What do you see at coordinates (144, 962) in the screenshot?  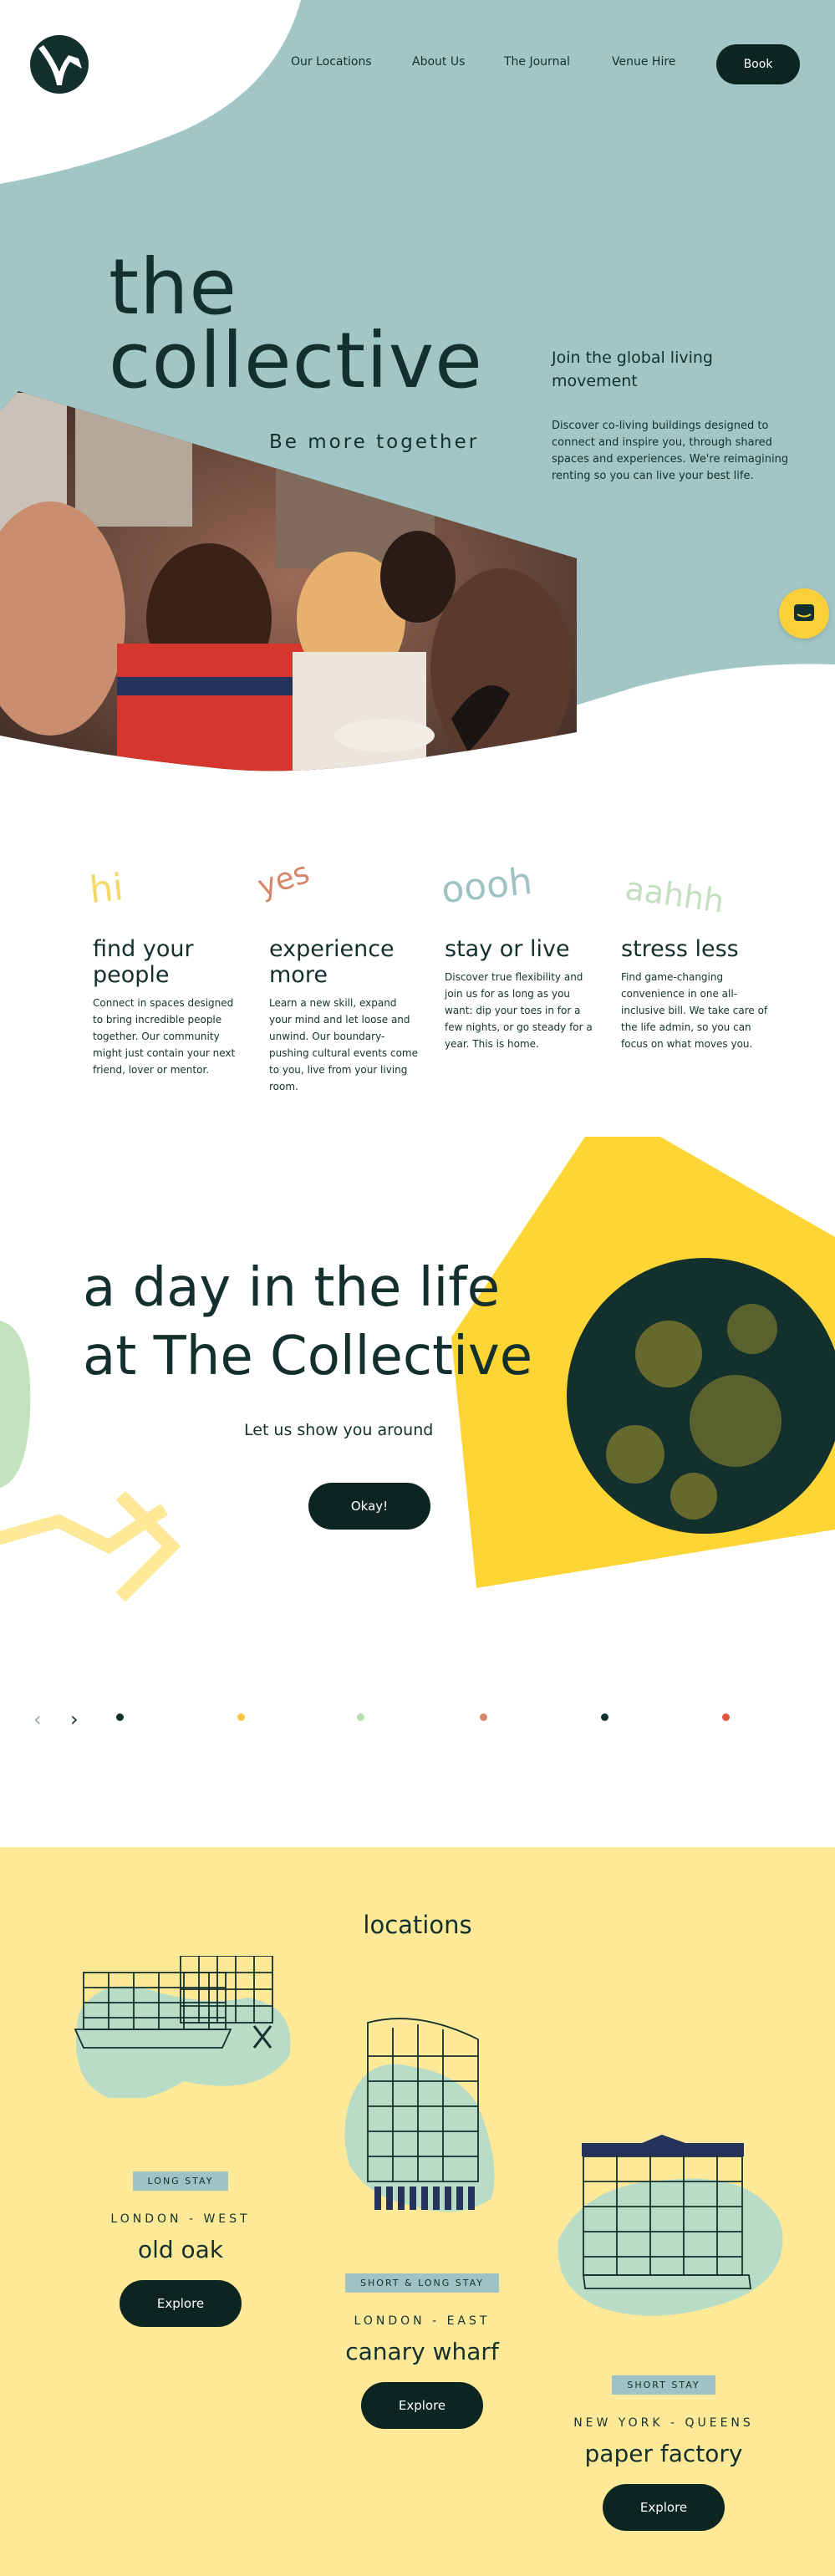 I see `feature-title: find your people` at bounding box center [144, 962].